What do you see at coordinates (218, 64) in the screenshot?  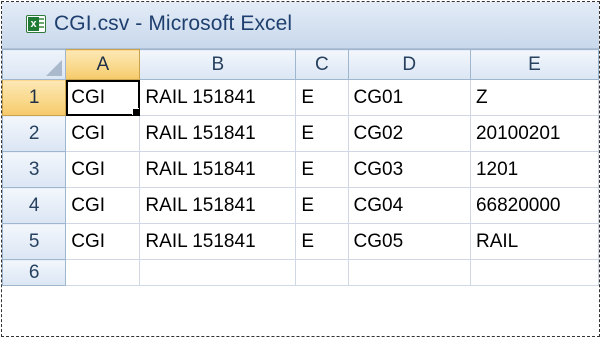 I see `column-header-b: B` at bounding box center [218, 64].